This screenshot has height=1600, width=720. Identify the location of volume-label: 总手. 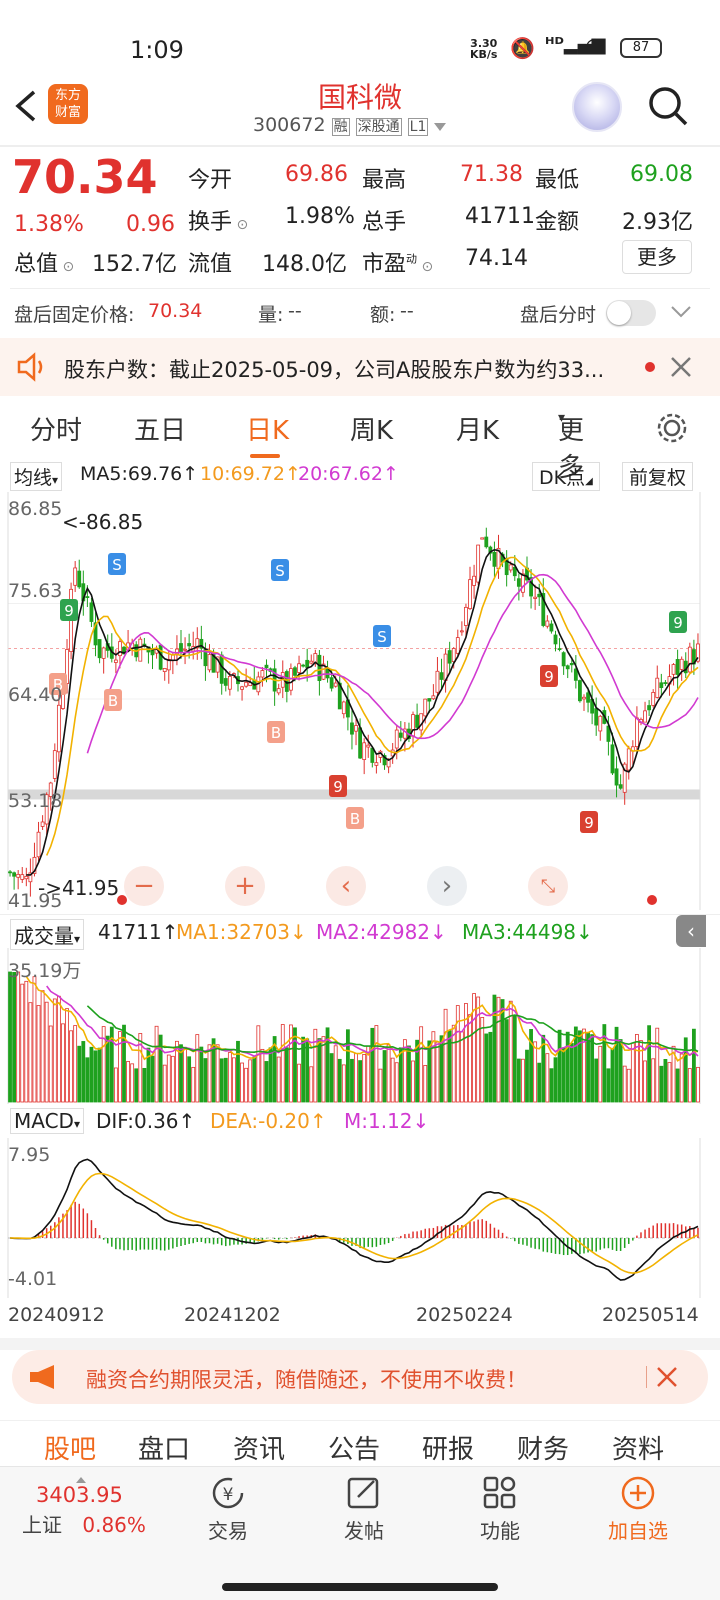
(384, 222).